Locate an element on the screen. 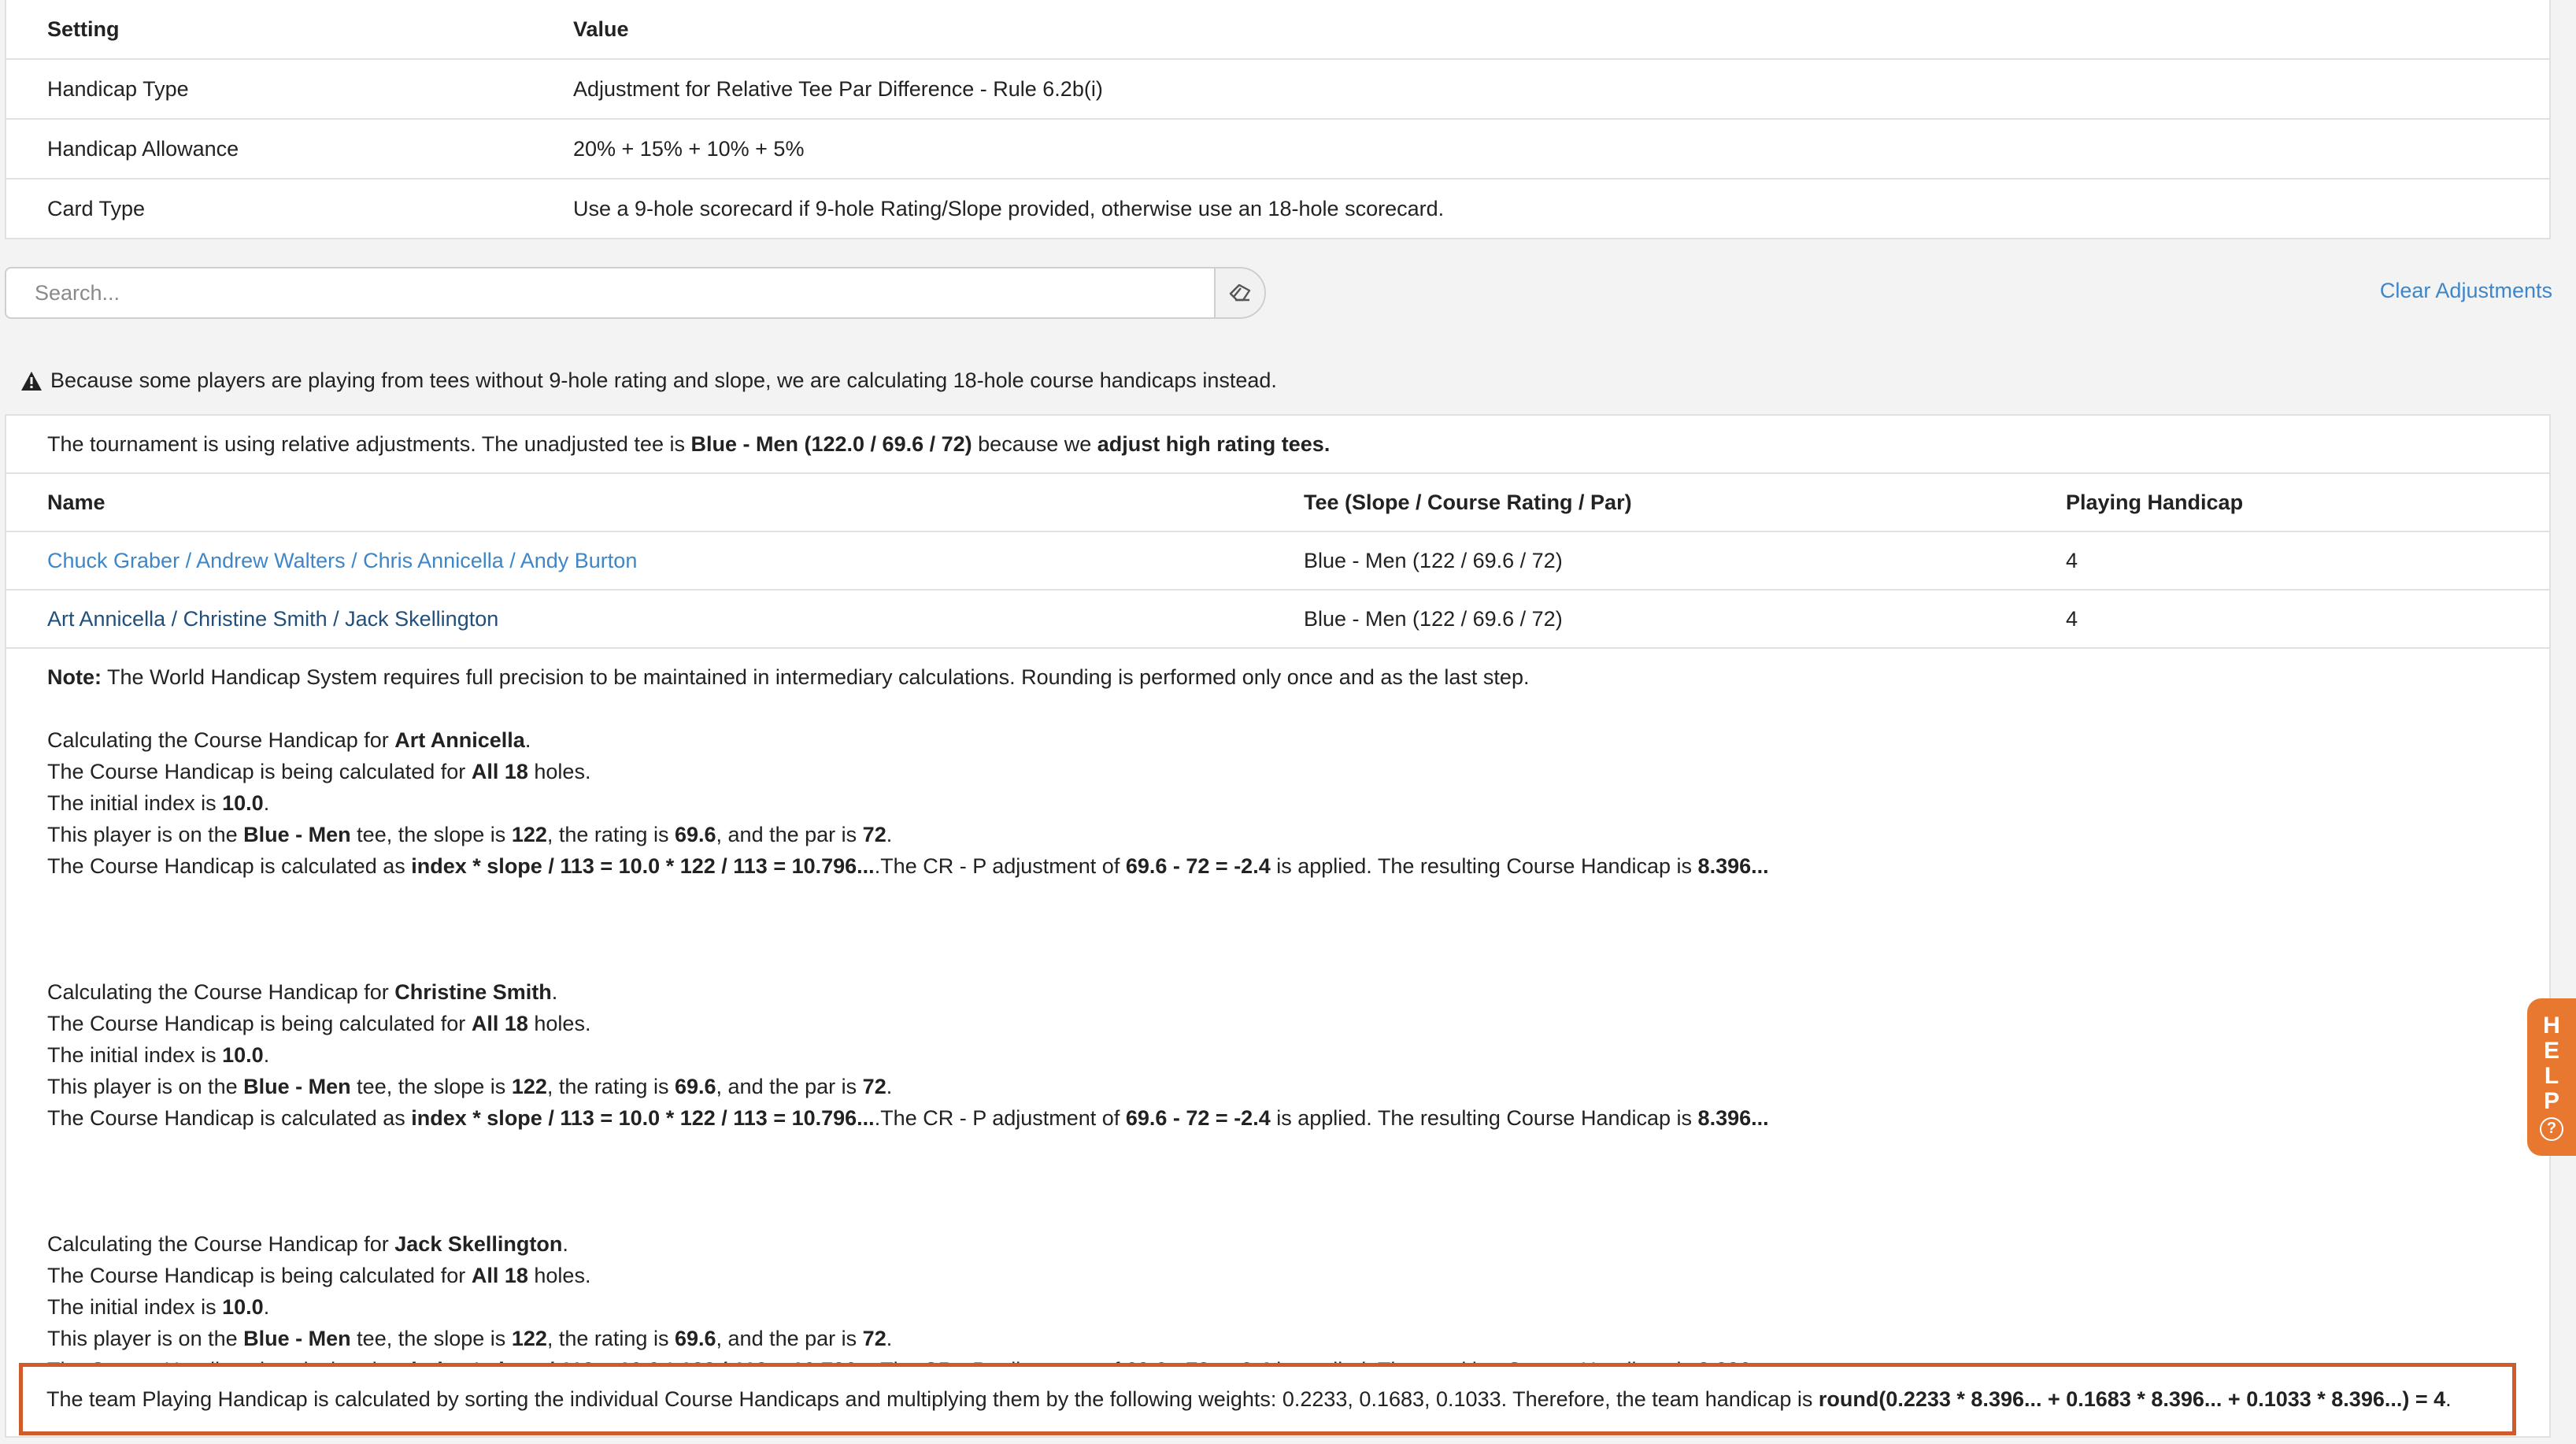  eraser-icon is located at coordinates (1240, 293).